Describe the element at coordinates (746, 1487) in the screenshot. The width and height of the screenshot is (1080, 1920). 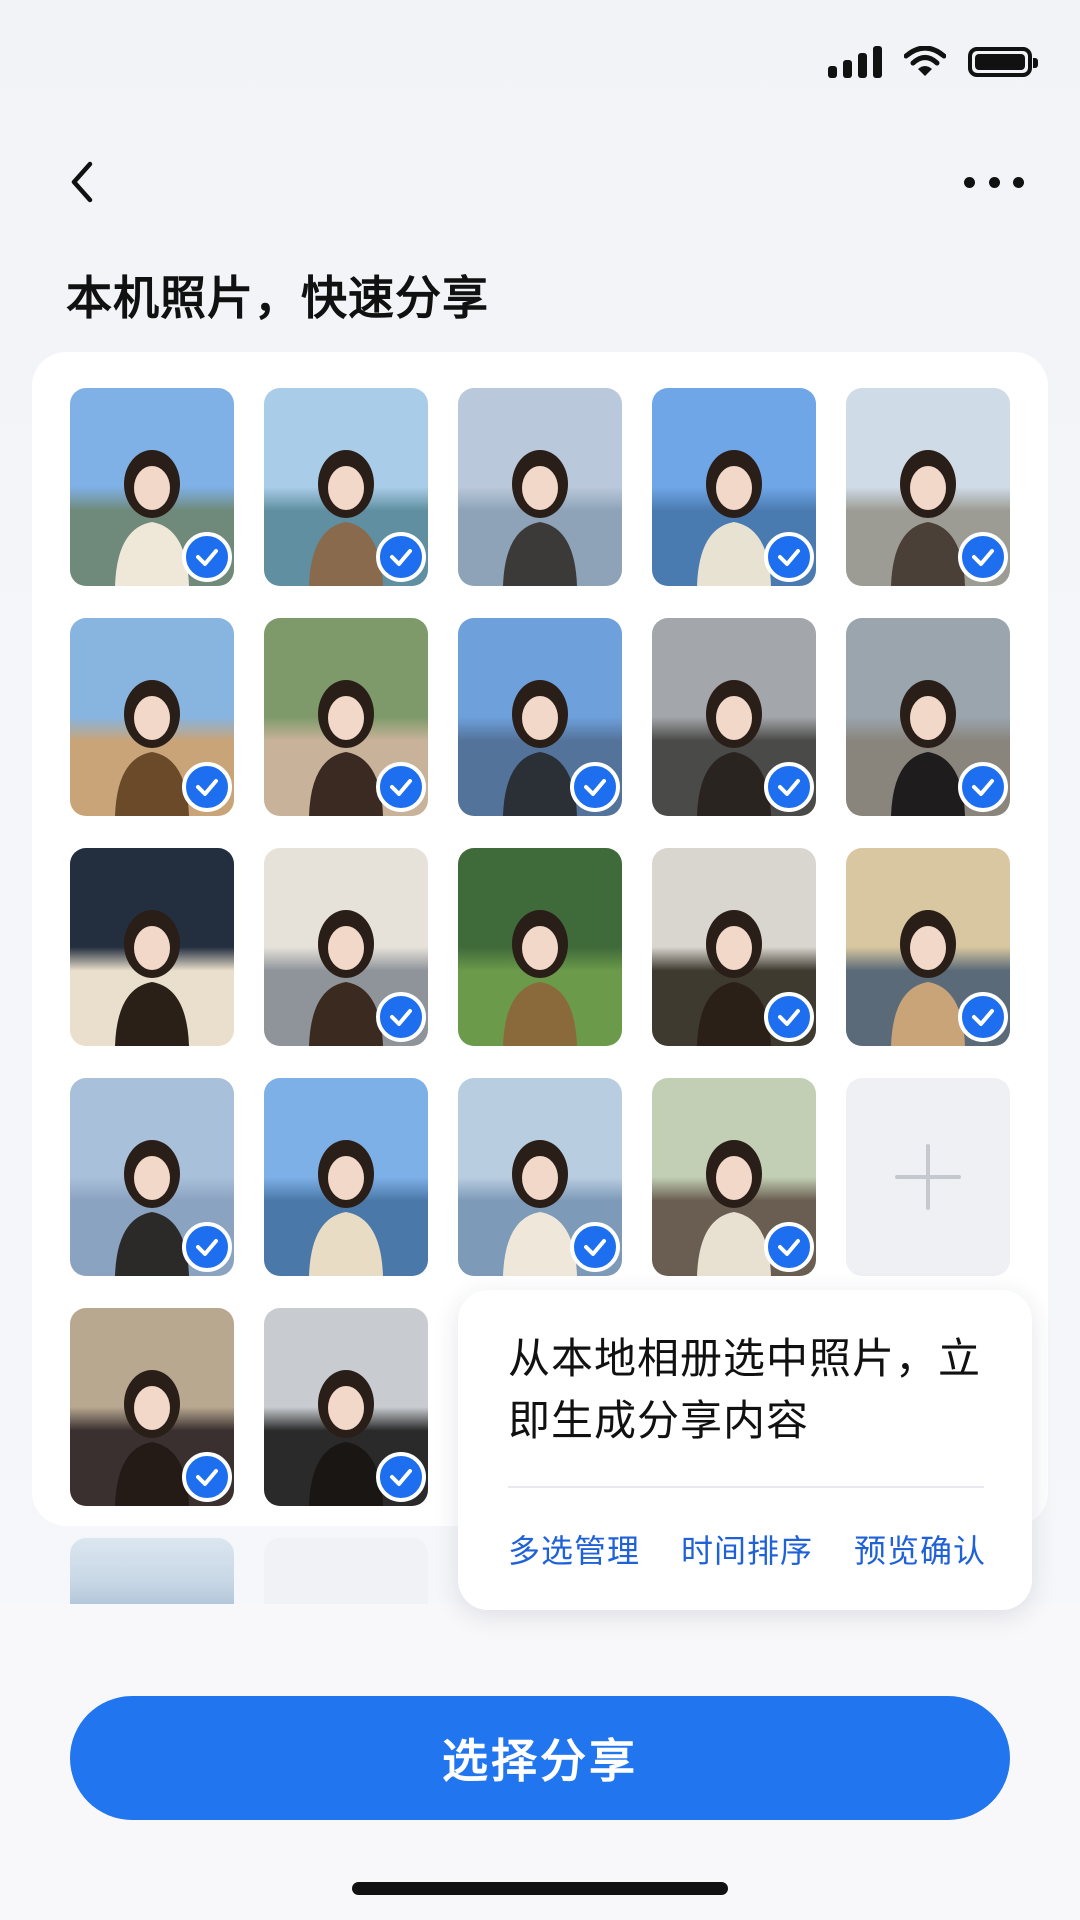
I see `divider` at that location.